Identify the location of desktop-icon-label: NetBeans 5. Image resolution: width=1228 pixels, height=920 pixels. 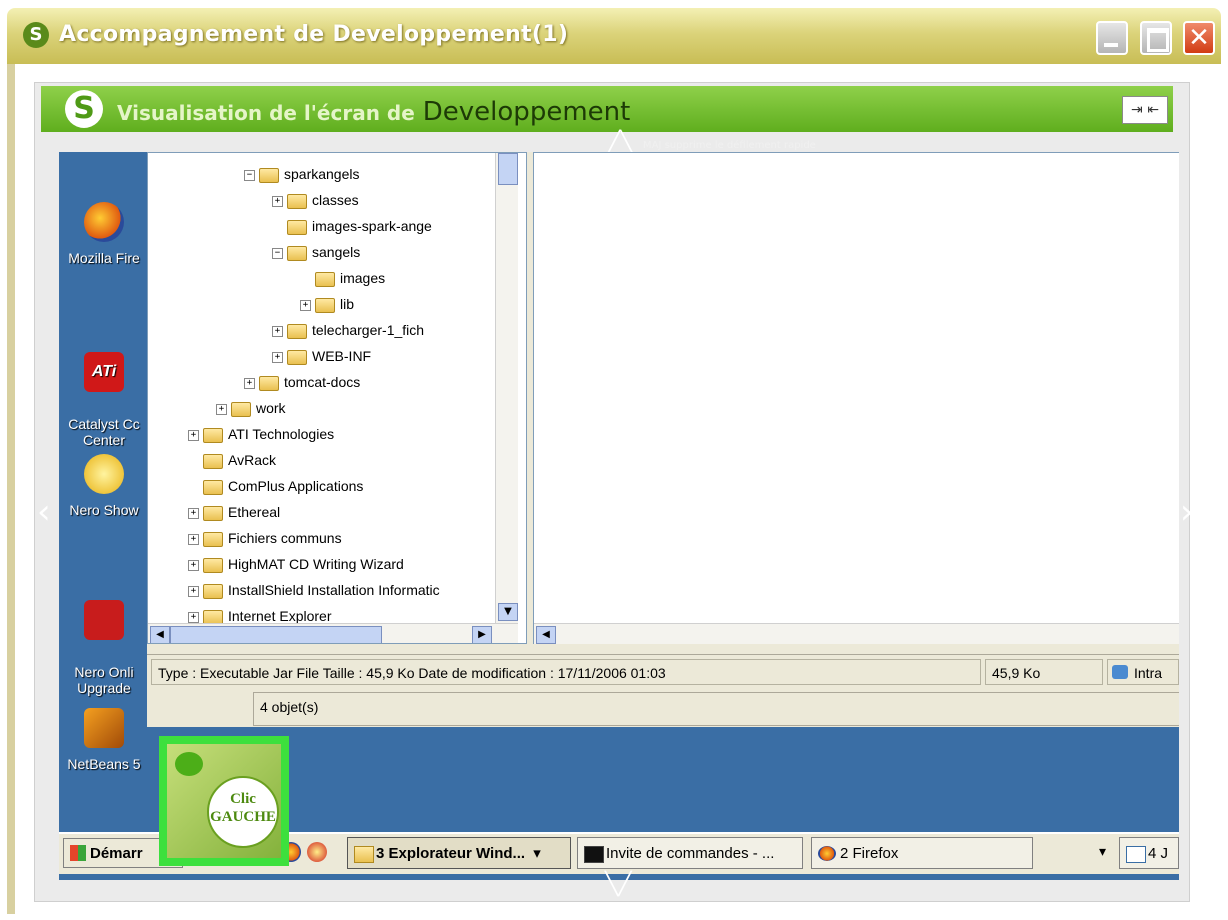
(104, 764).